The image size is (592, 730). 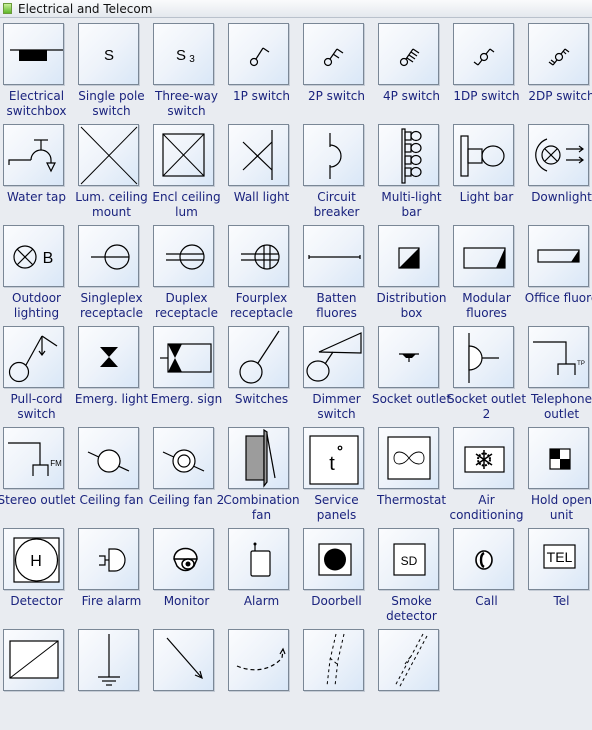 What do you see at coordinates (33, 256) in the screenshot?
I see `shape-tile: B` at bounding box center [33, 256].